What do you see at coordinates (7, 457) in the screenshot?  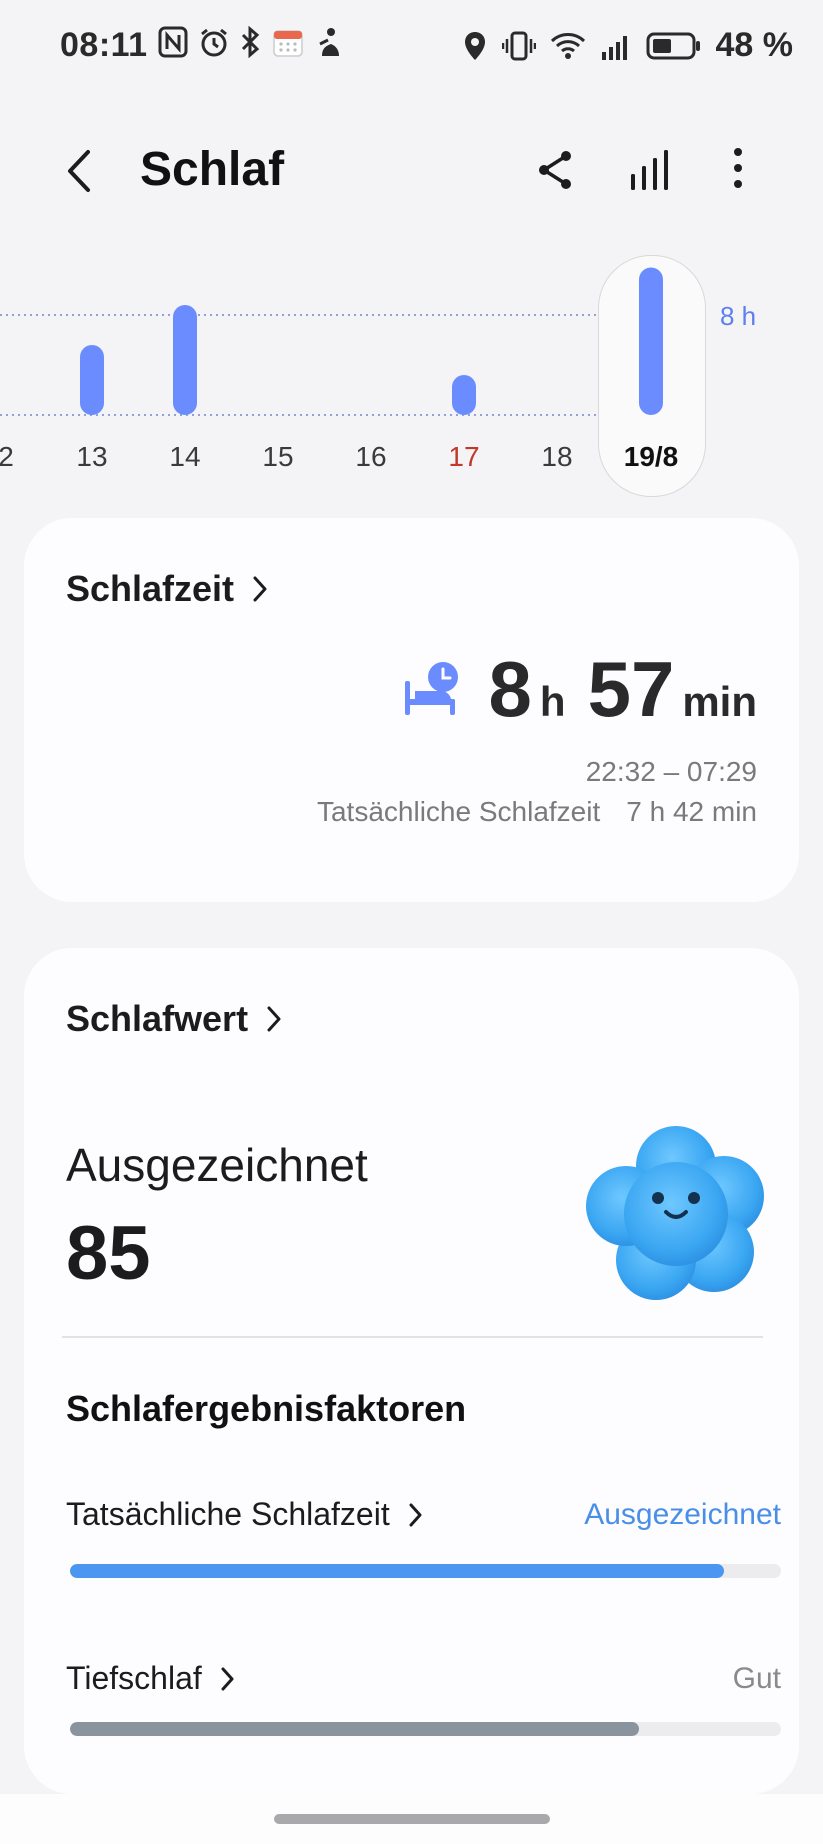 I see `day-label-2: 2` at bounding box center [7, 457].